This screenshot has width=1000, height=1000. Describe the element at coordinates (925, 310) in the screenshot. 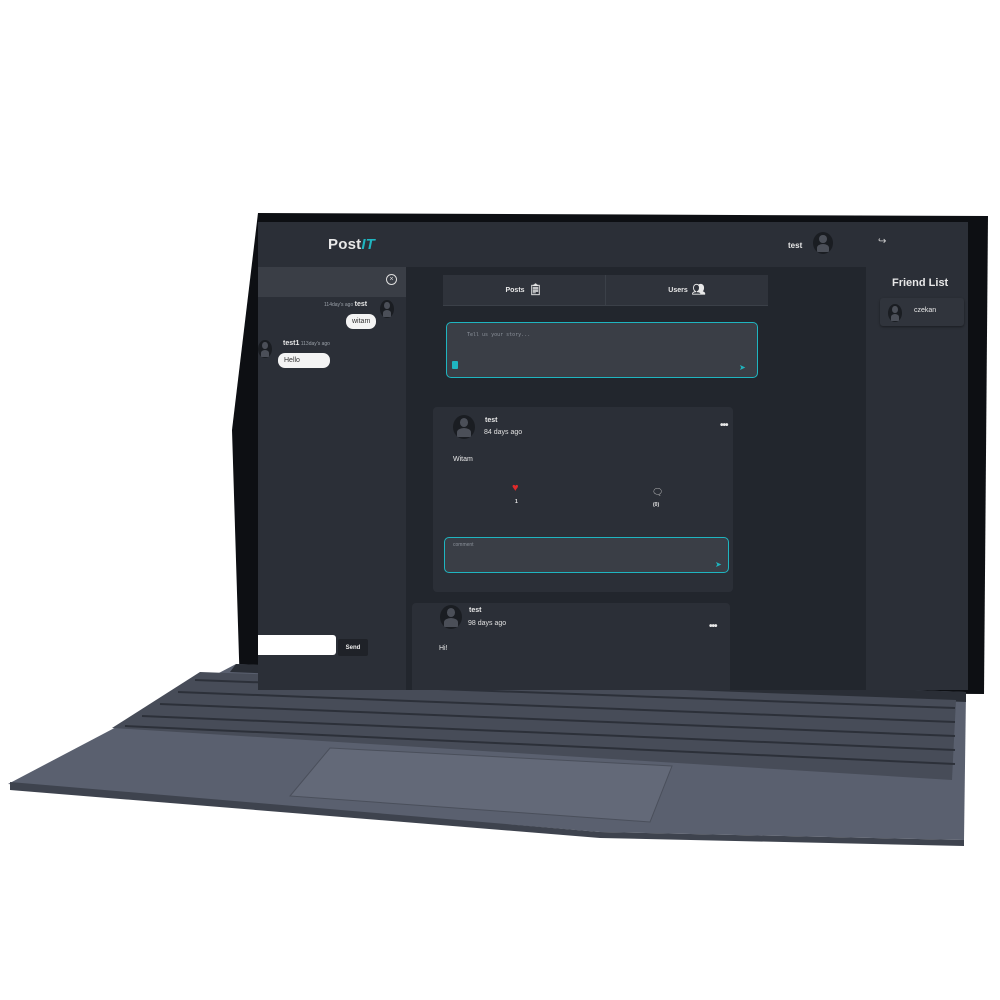

I see `friend-name: czekan` at that location.